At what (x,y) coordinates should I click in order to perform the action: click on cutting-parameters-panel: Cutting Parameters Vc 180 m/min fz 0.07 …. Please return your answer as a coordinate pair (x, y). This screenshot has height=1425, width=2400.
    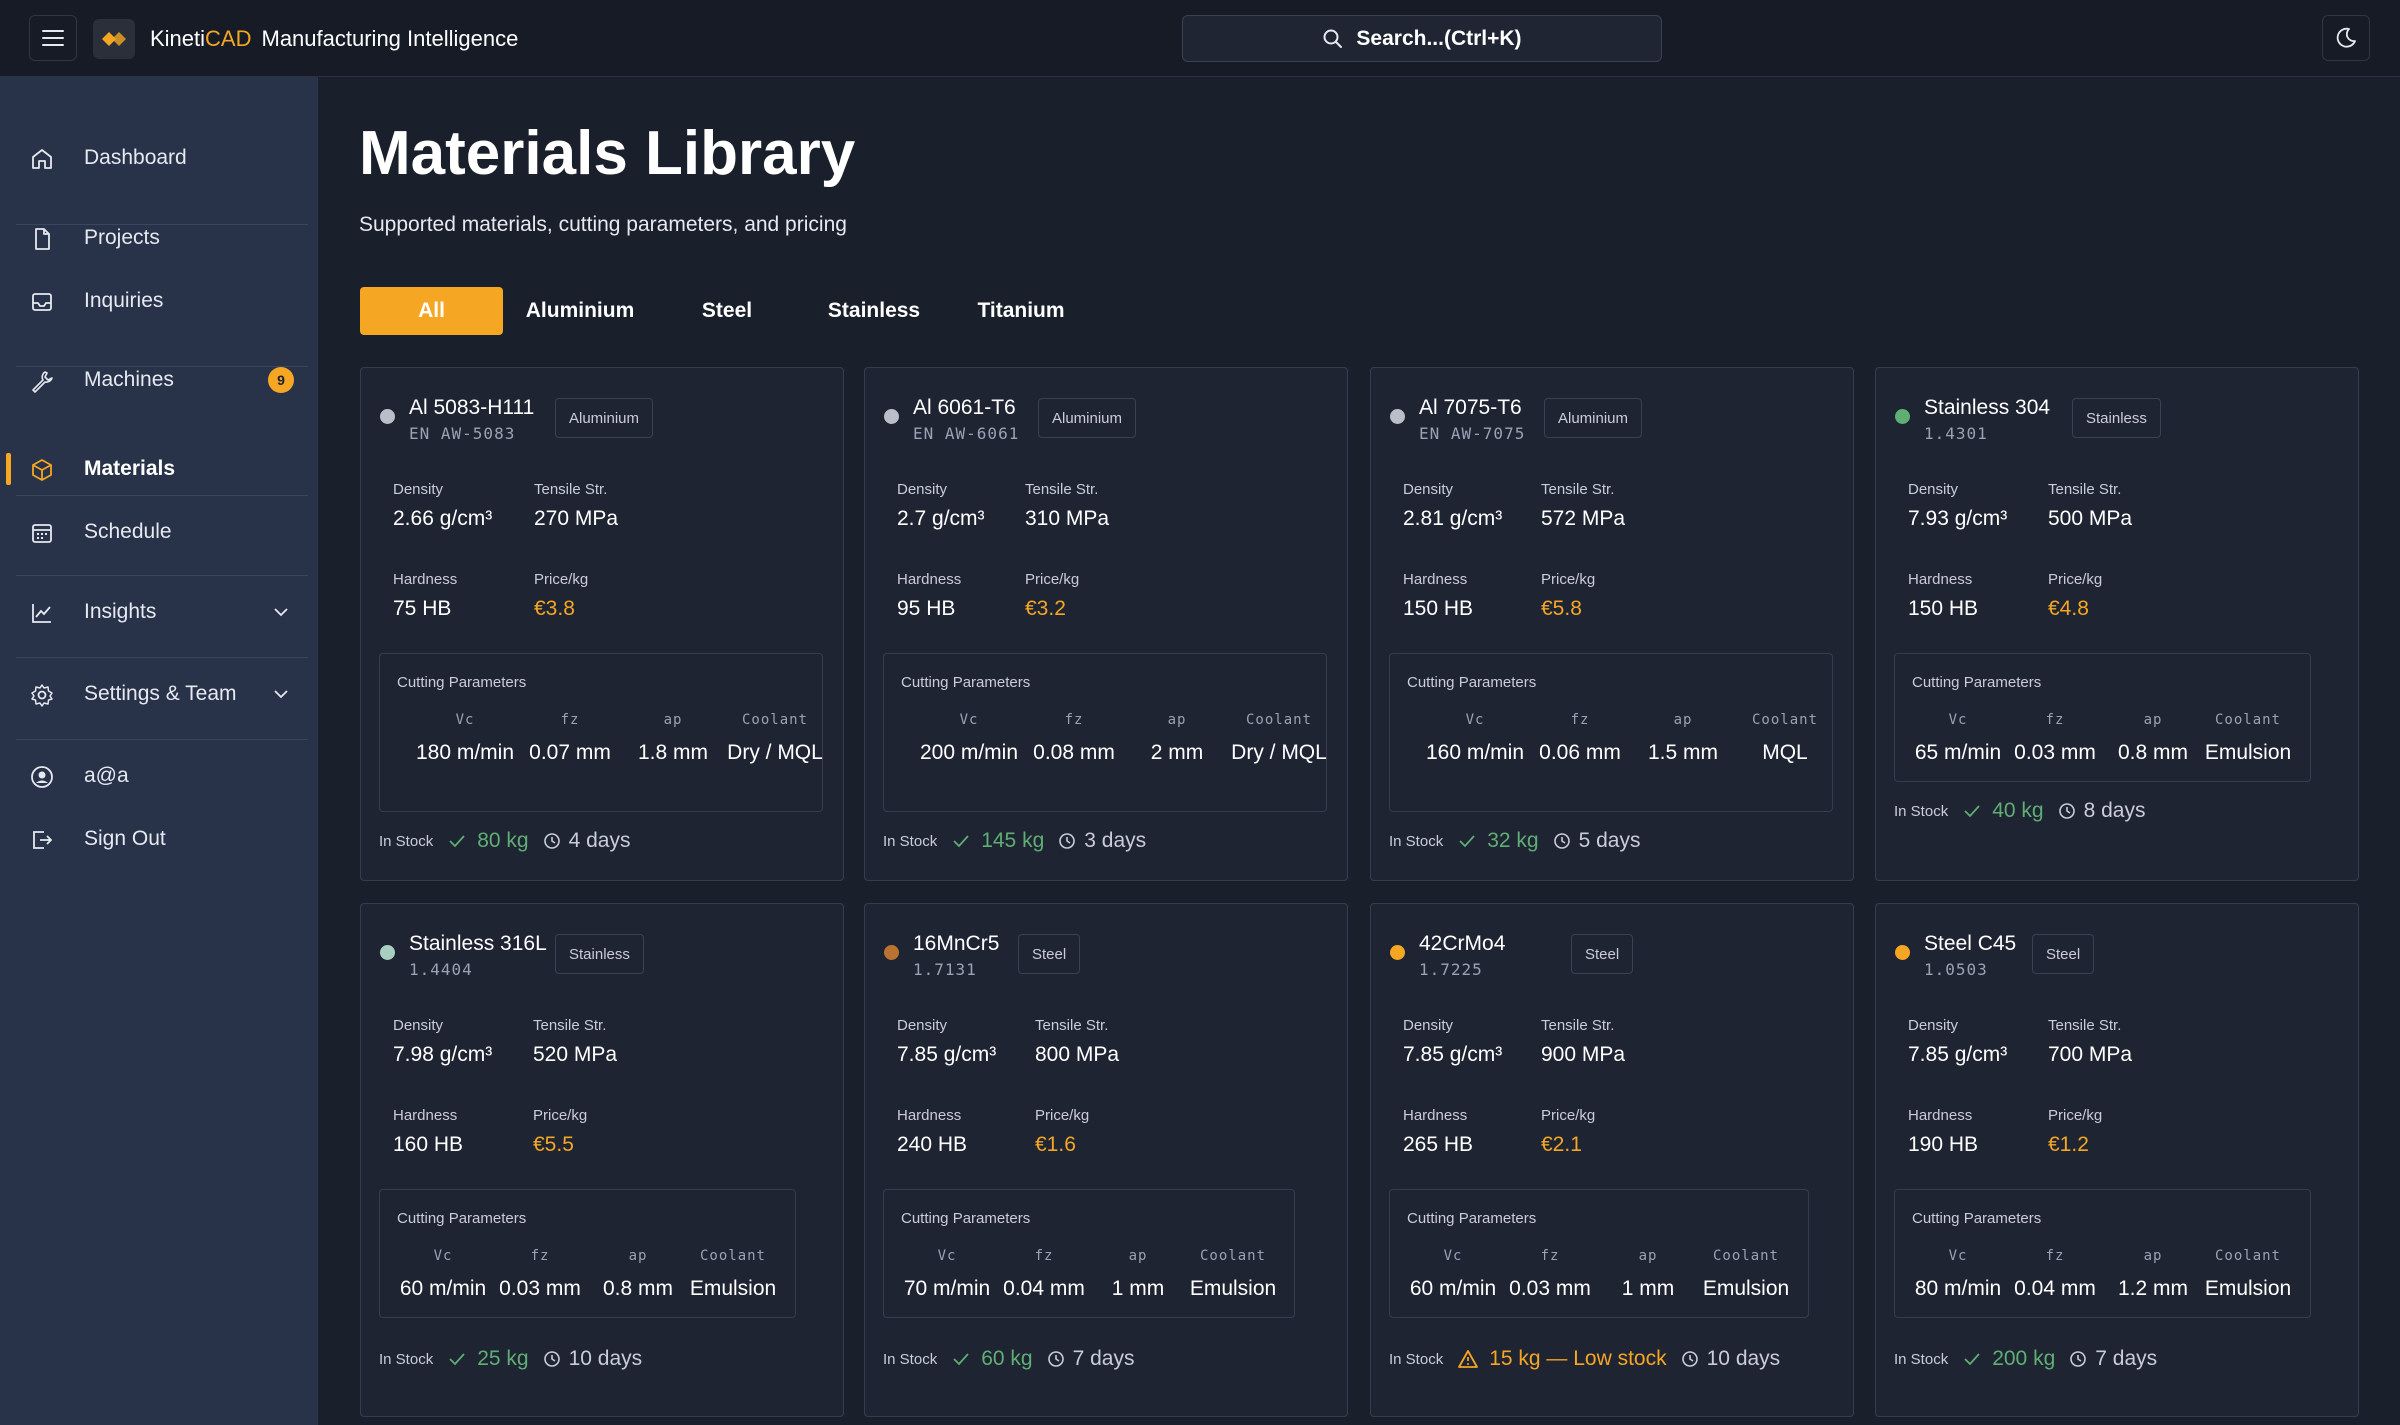
    Looking at the image, I should click on (601, 732).